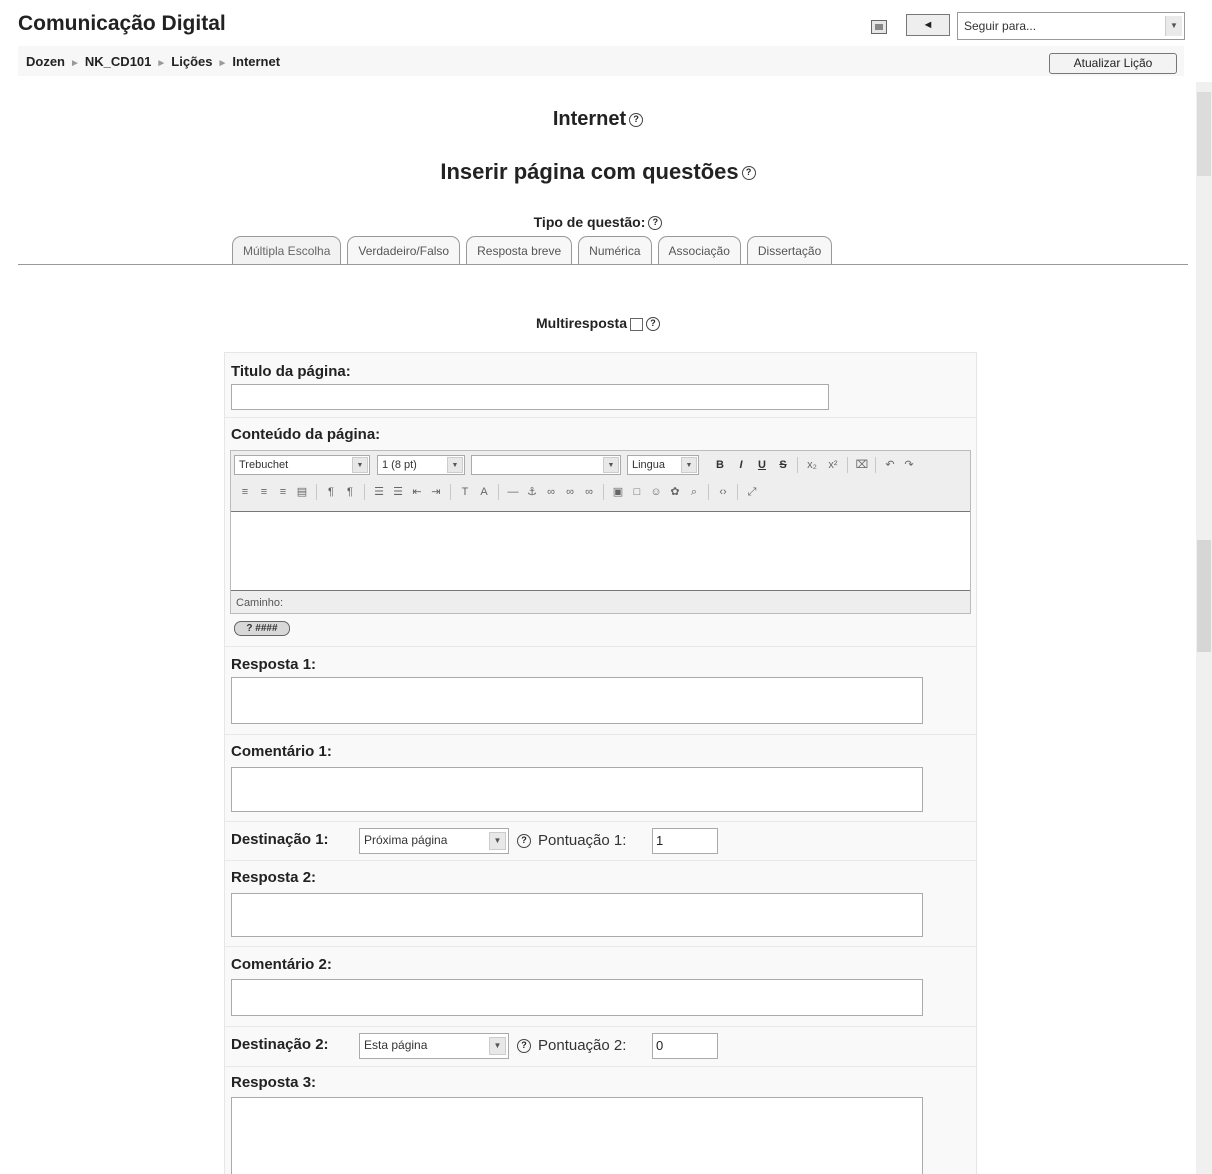 The height and width of the screenshot is (1174, 1212). What do you see at coordinates (603, 264) in the screenshot?
I see `tab-divider` at bounding box center [603, 264].